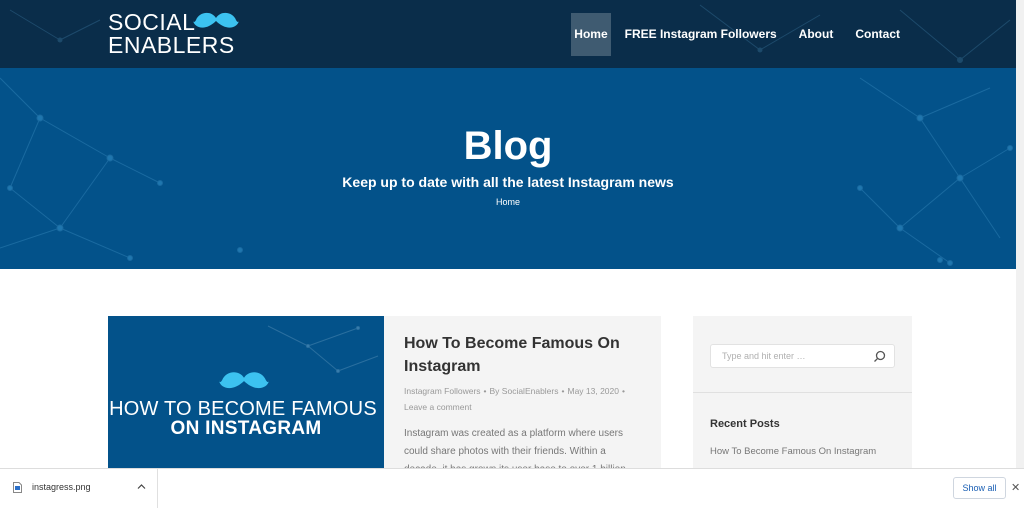 The height and width of the screenshot is (508, 1024). I want to click on close-icon: ✕, so click(1015, 487).